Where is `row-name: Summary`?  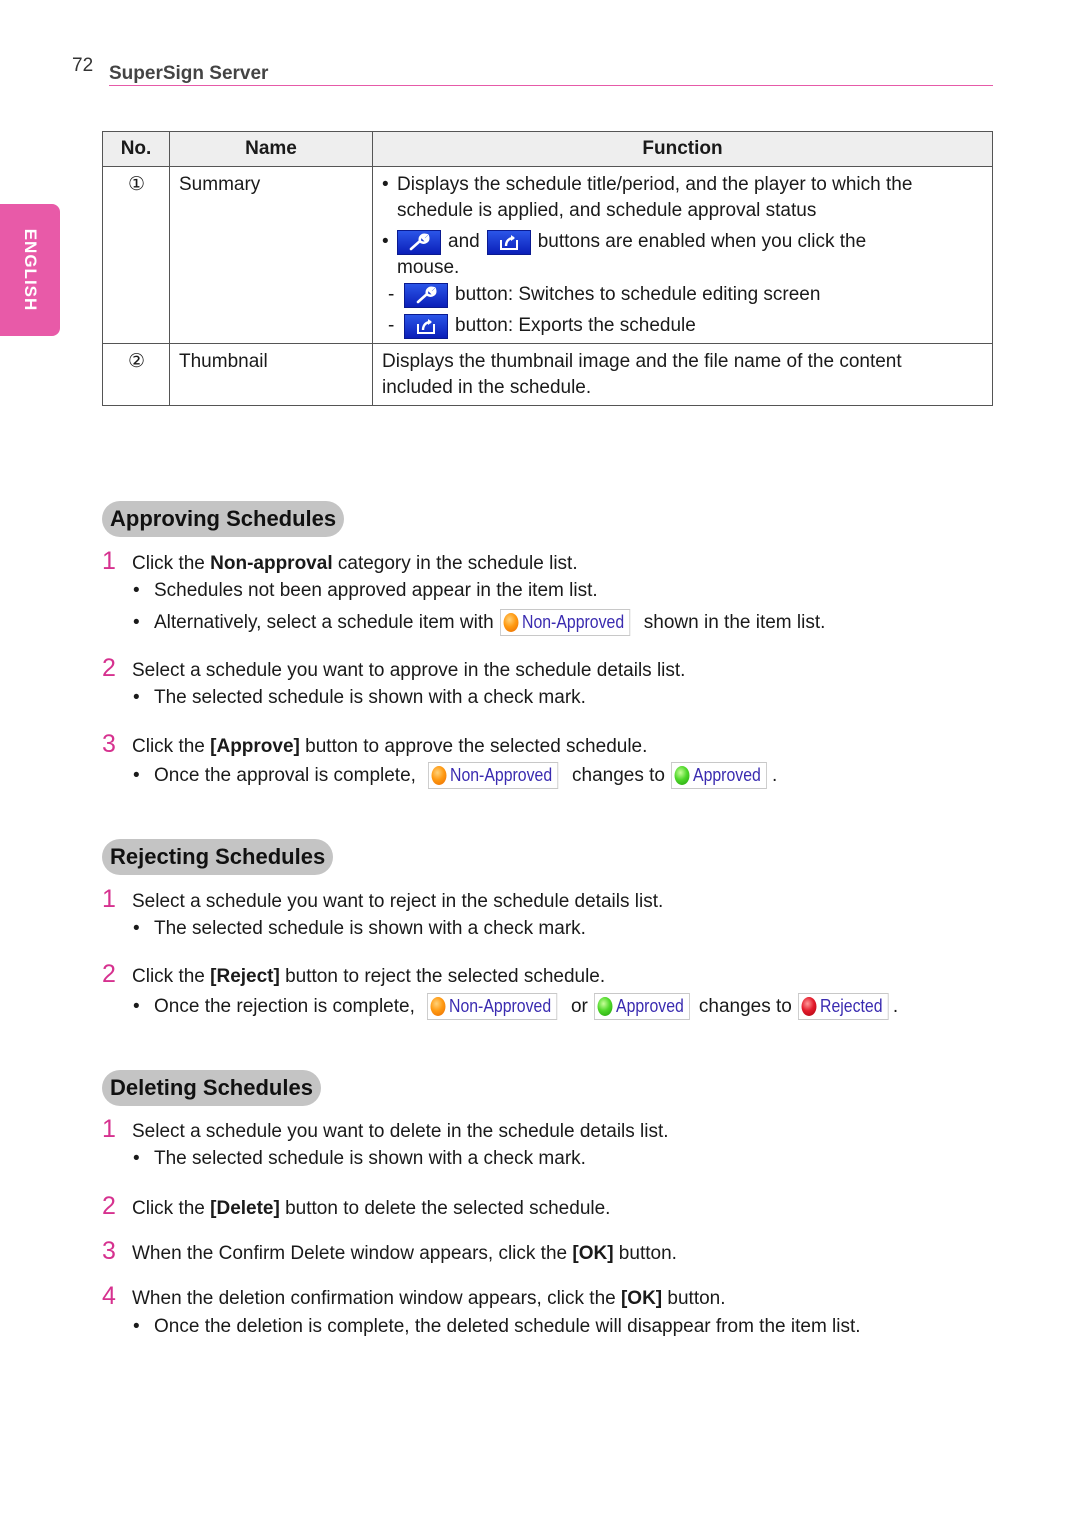 row-name: Summary is located at coordinates (271, 255).